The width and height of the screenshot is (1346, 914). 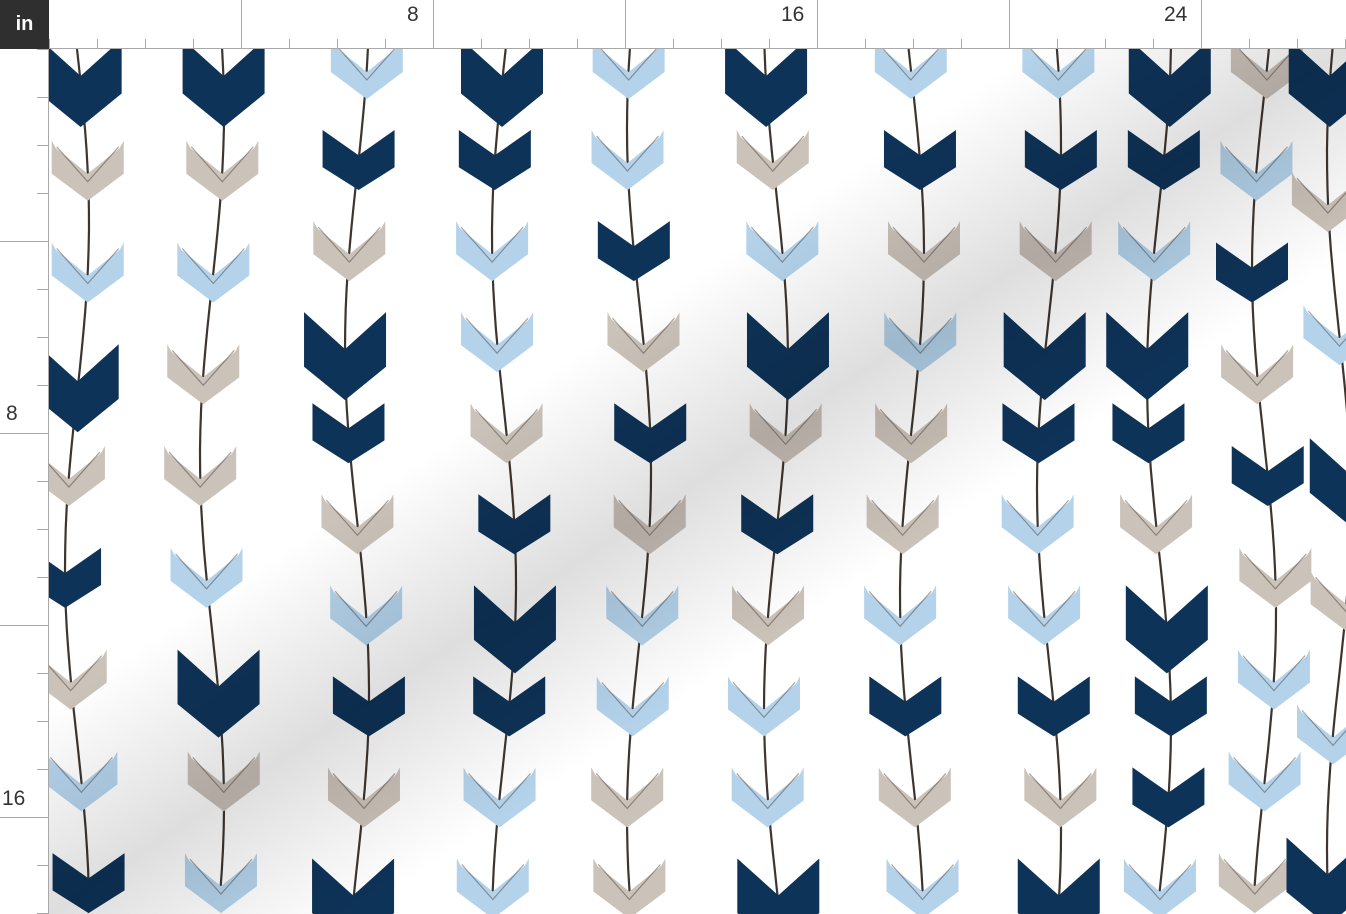 What do you see at coordinates (24, 24) in the screenshot?
I see `unit-label: in` at bounding box center [24, 24].